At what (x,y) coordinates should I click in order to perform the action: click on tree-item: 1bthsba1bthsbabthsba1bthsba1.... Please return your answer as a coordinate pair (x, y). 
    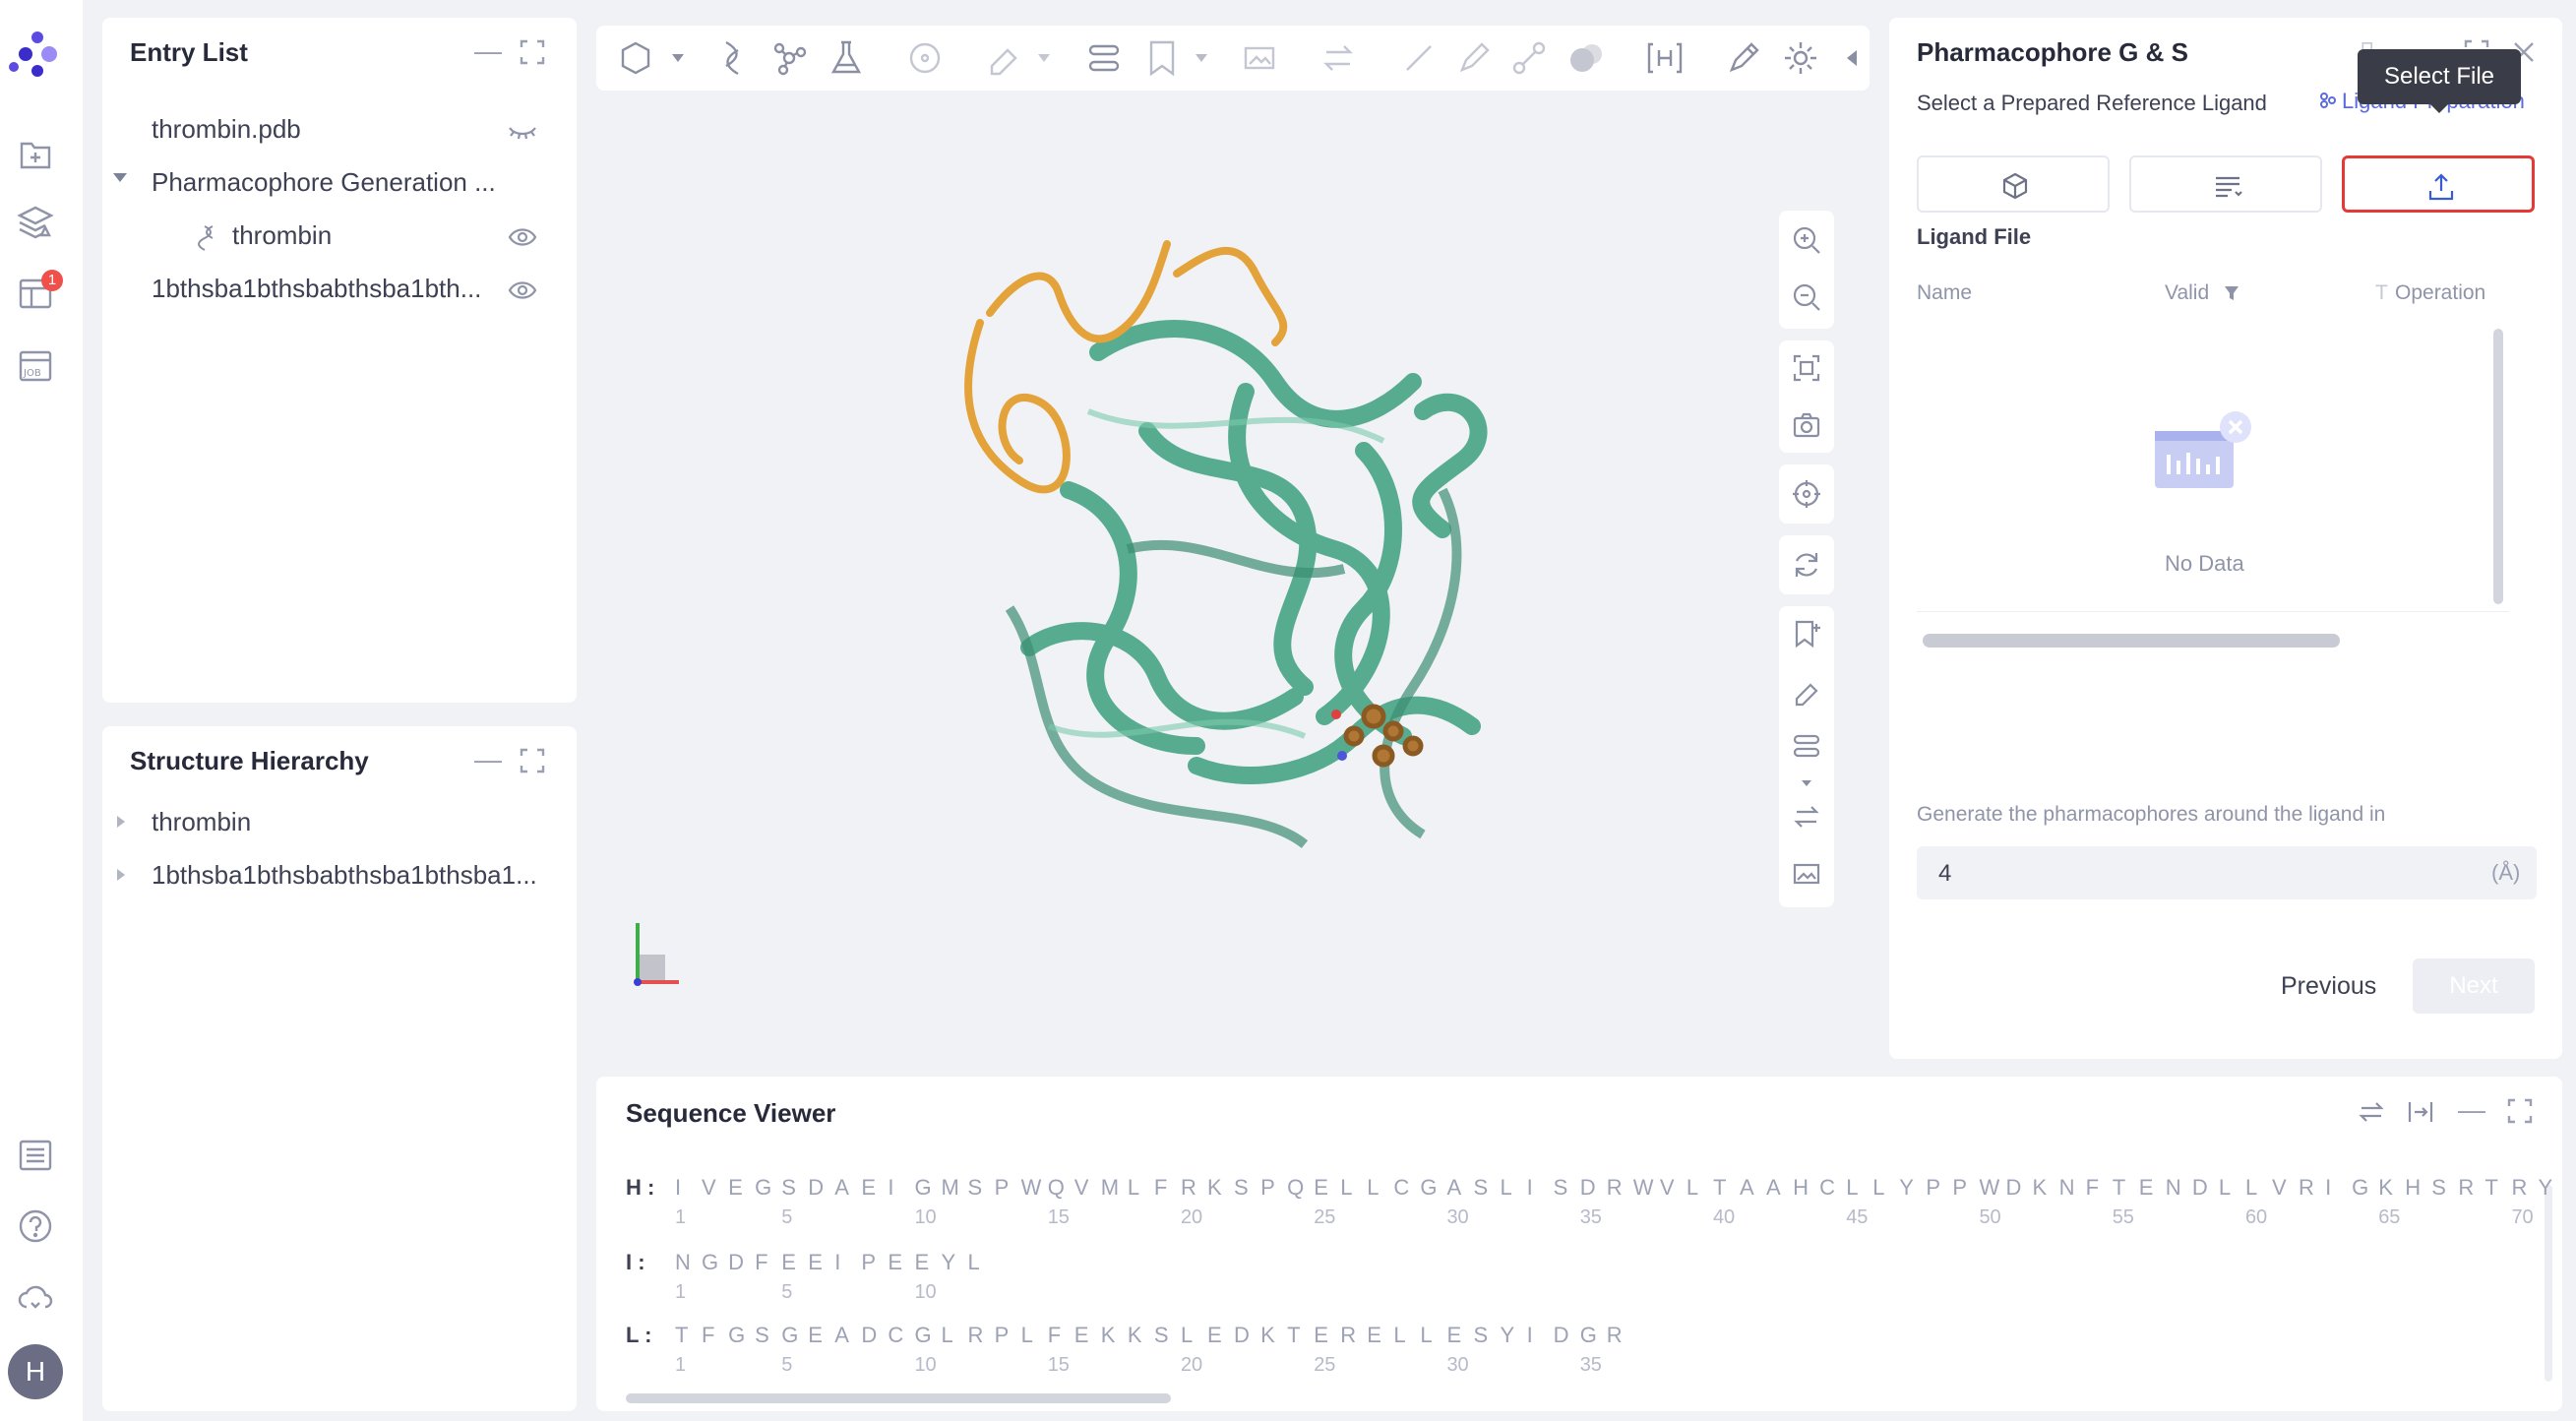
    Looking at the image, I should click on (344, 875).